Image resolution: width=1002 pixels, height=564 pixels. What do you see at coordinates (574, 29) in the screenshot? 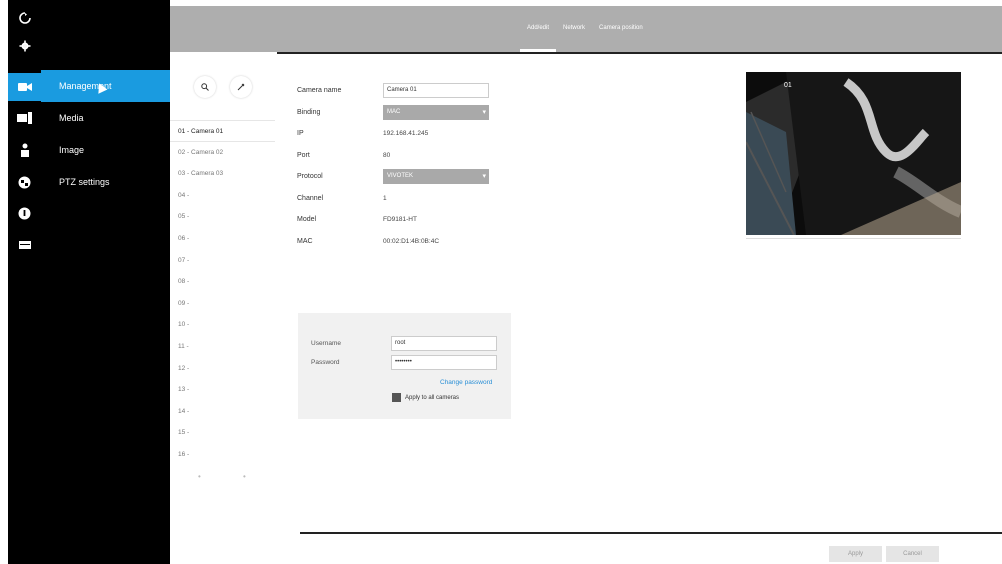
I see `tab-network: Network` at bounding box center [574, 29].